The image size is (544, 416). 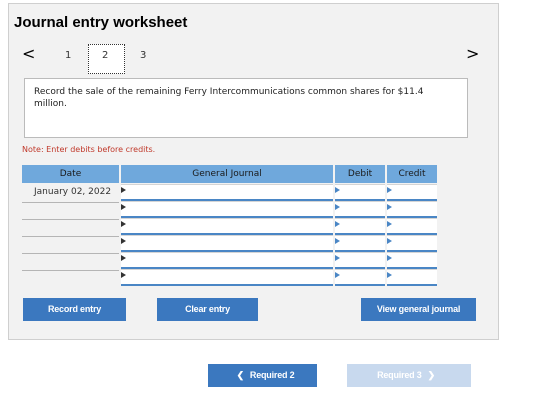 What do you see at coordinates (412, 174) in the screenshot?
I see `header-credit: Credit` at bounding box center [412, 174].